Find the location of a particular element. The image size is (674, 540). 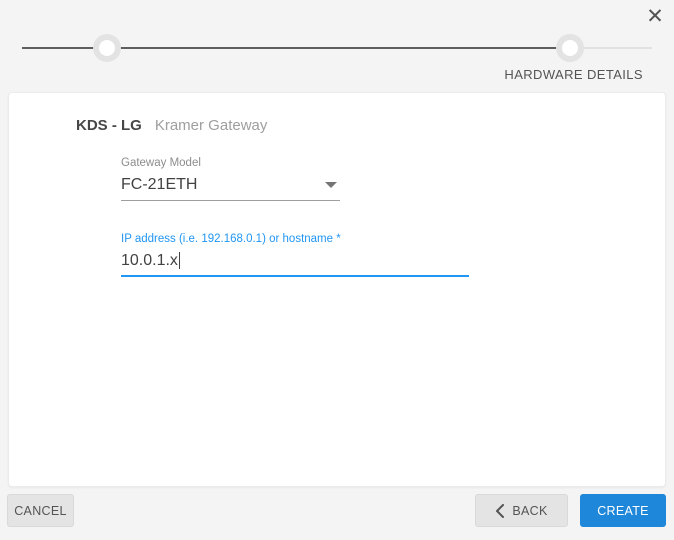

gateway-model-field: Gateway Model FC-21ETH is located at coordinates (230, 179).